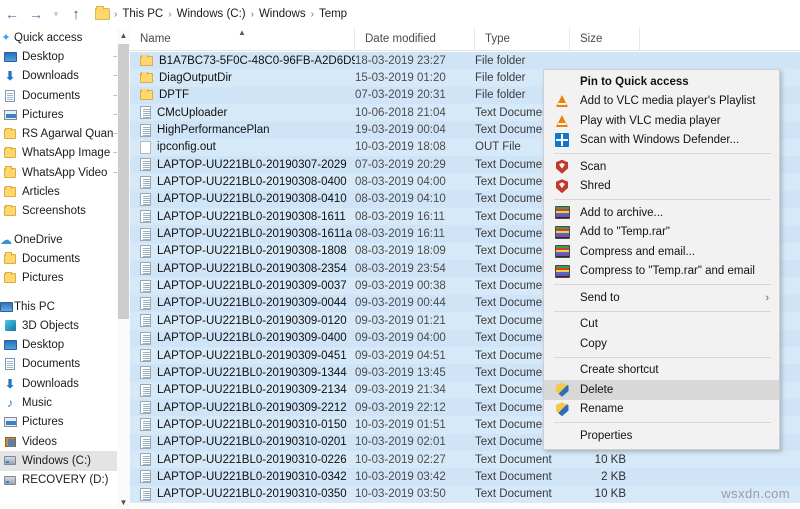  I want to click on column-header-name: Name ▲, so click(242, 39).